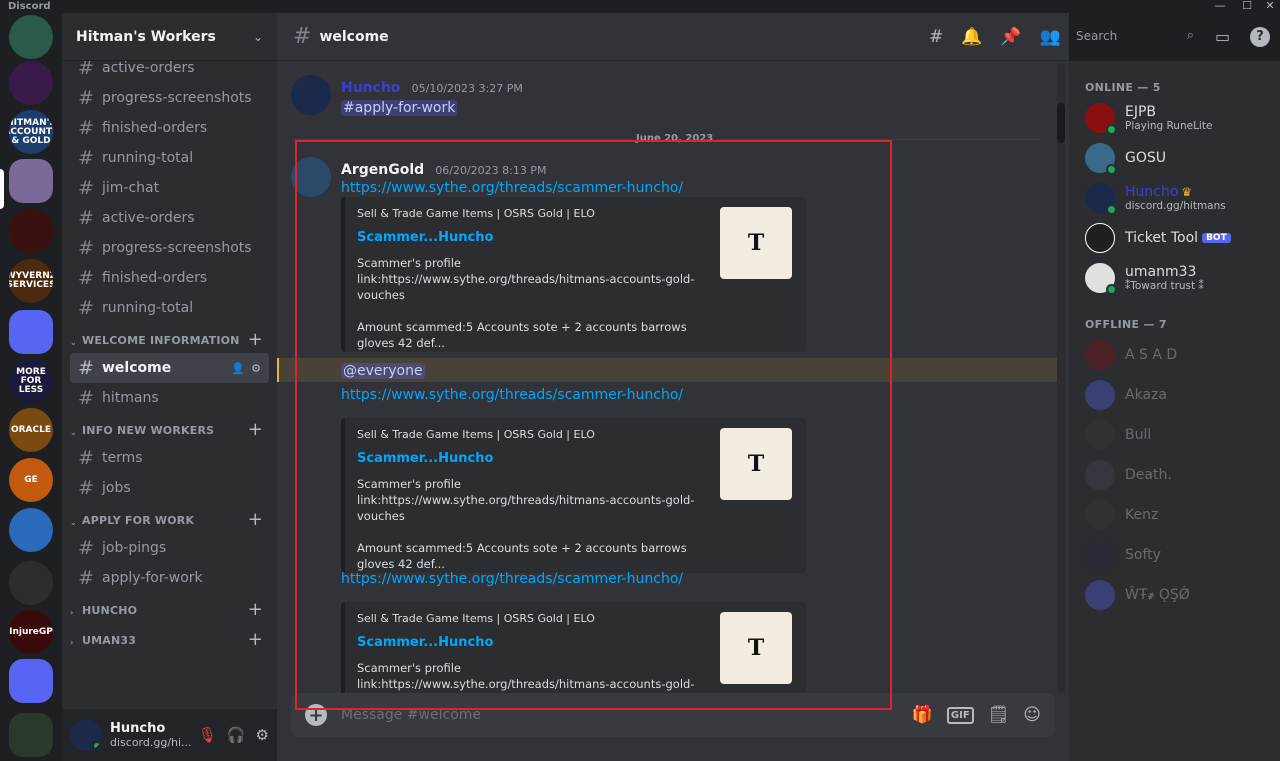  Describe the element at coordinates (31, 281) in the screenshot. I see `server-icon: WYVERNZ SERVICES` at that location.